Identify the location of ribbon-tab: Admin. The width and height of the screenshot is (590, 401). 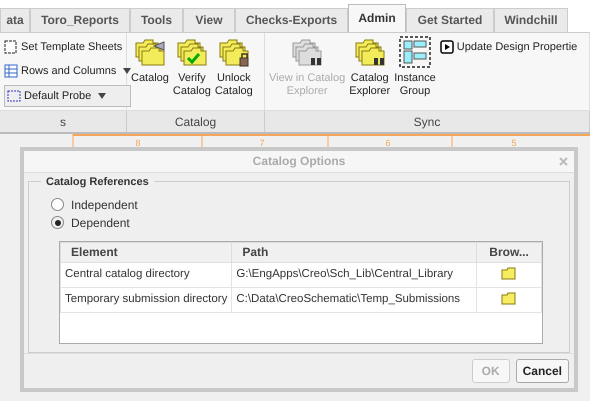
(377, 18).